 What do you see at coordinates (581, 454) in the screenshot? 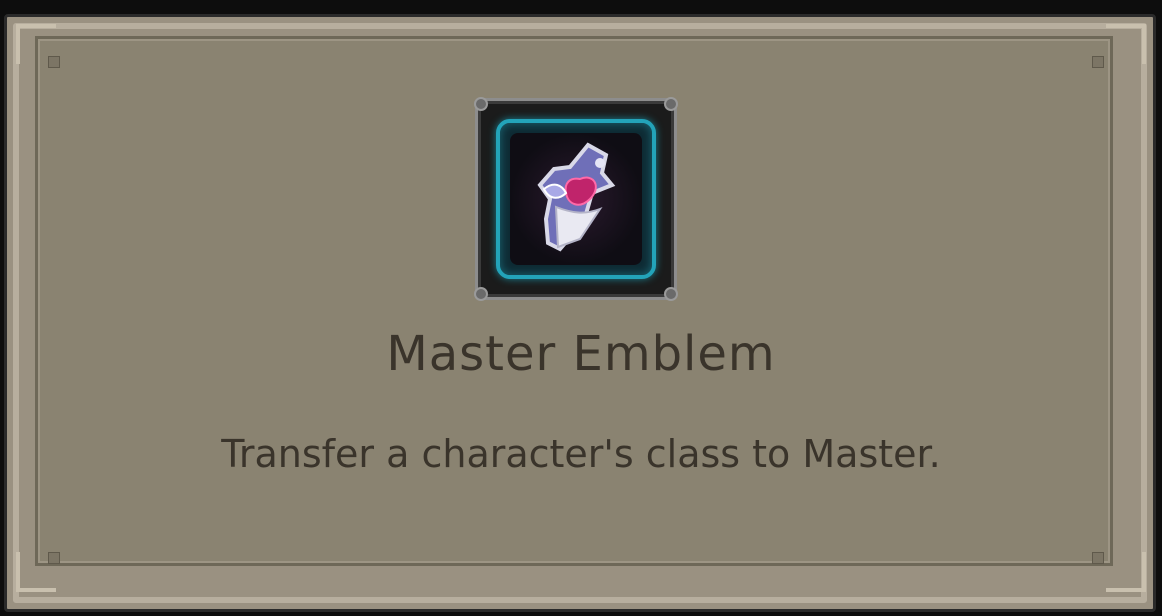
I see `item-description: Transfer a character's class to Master.` at bounding box center [581, 454].